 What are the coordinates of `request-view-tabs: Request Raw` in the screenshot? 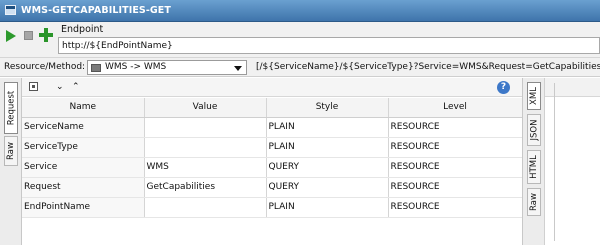 It's located at (11, 161).